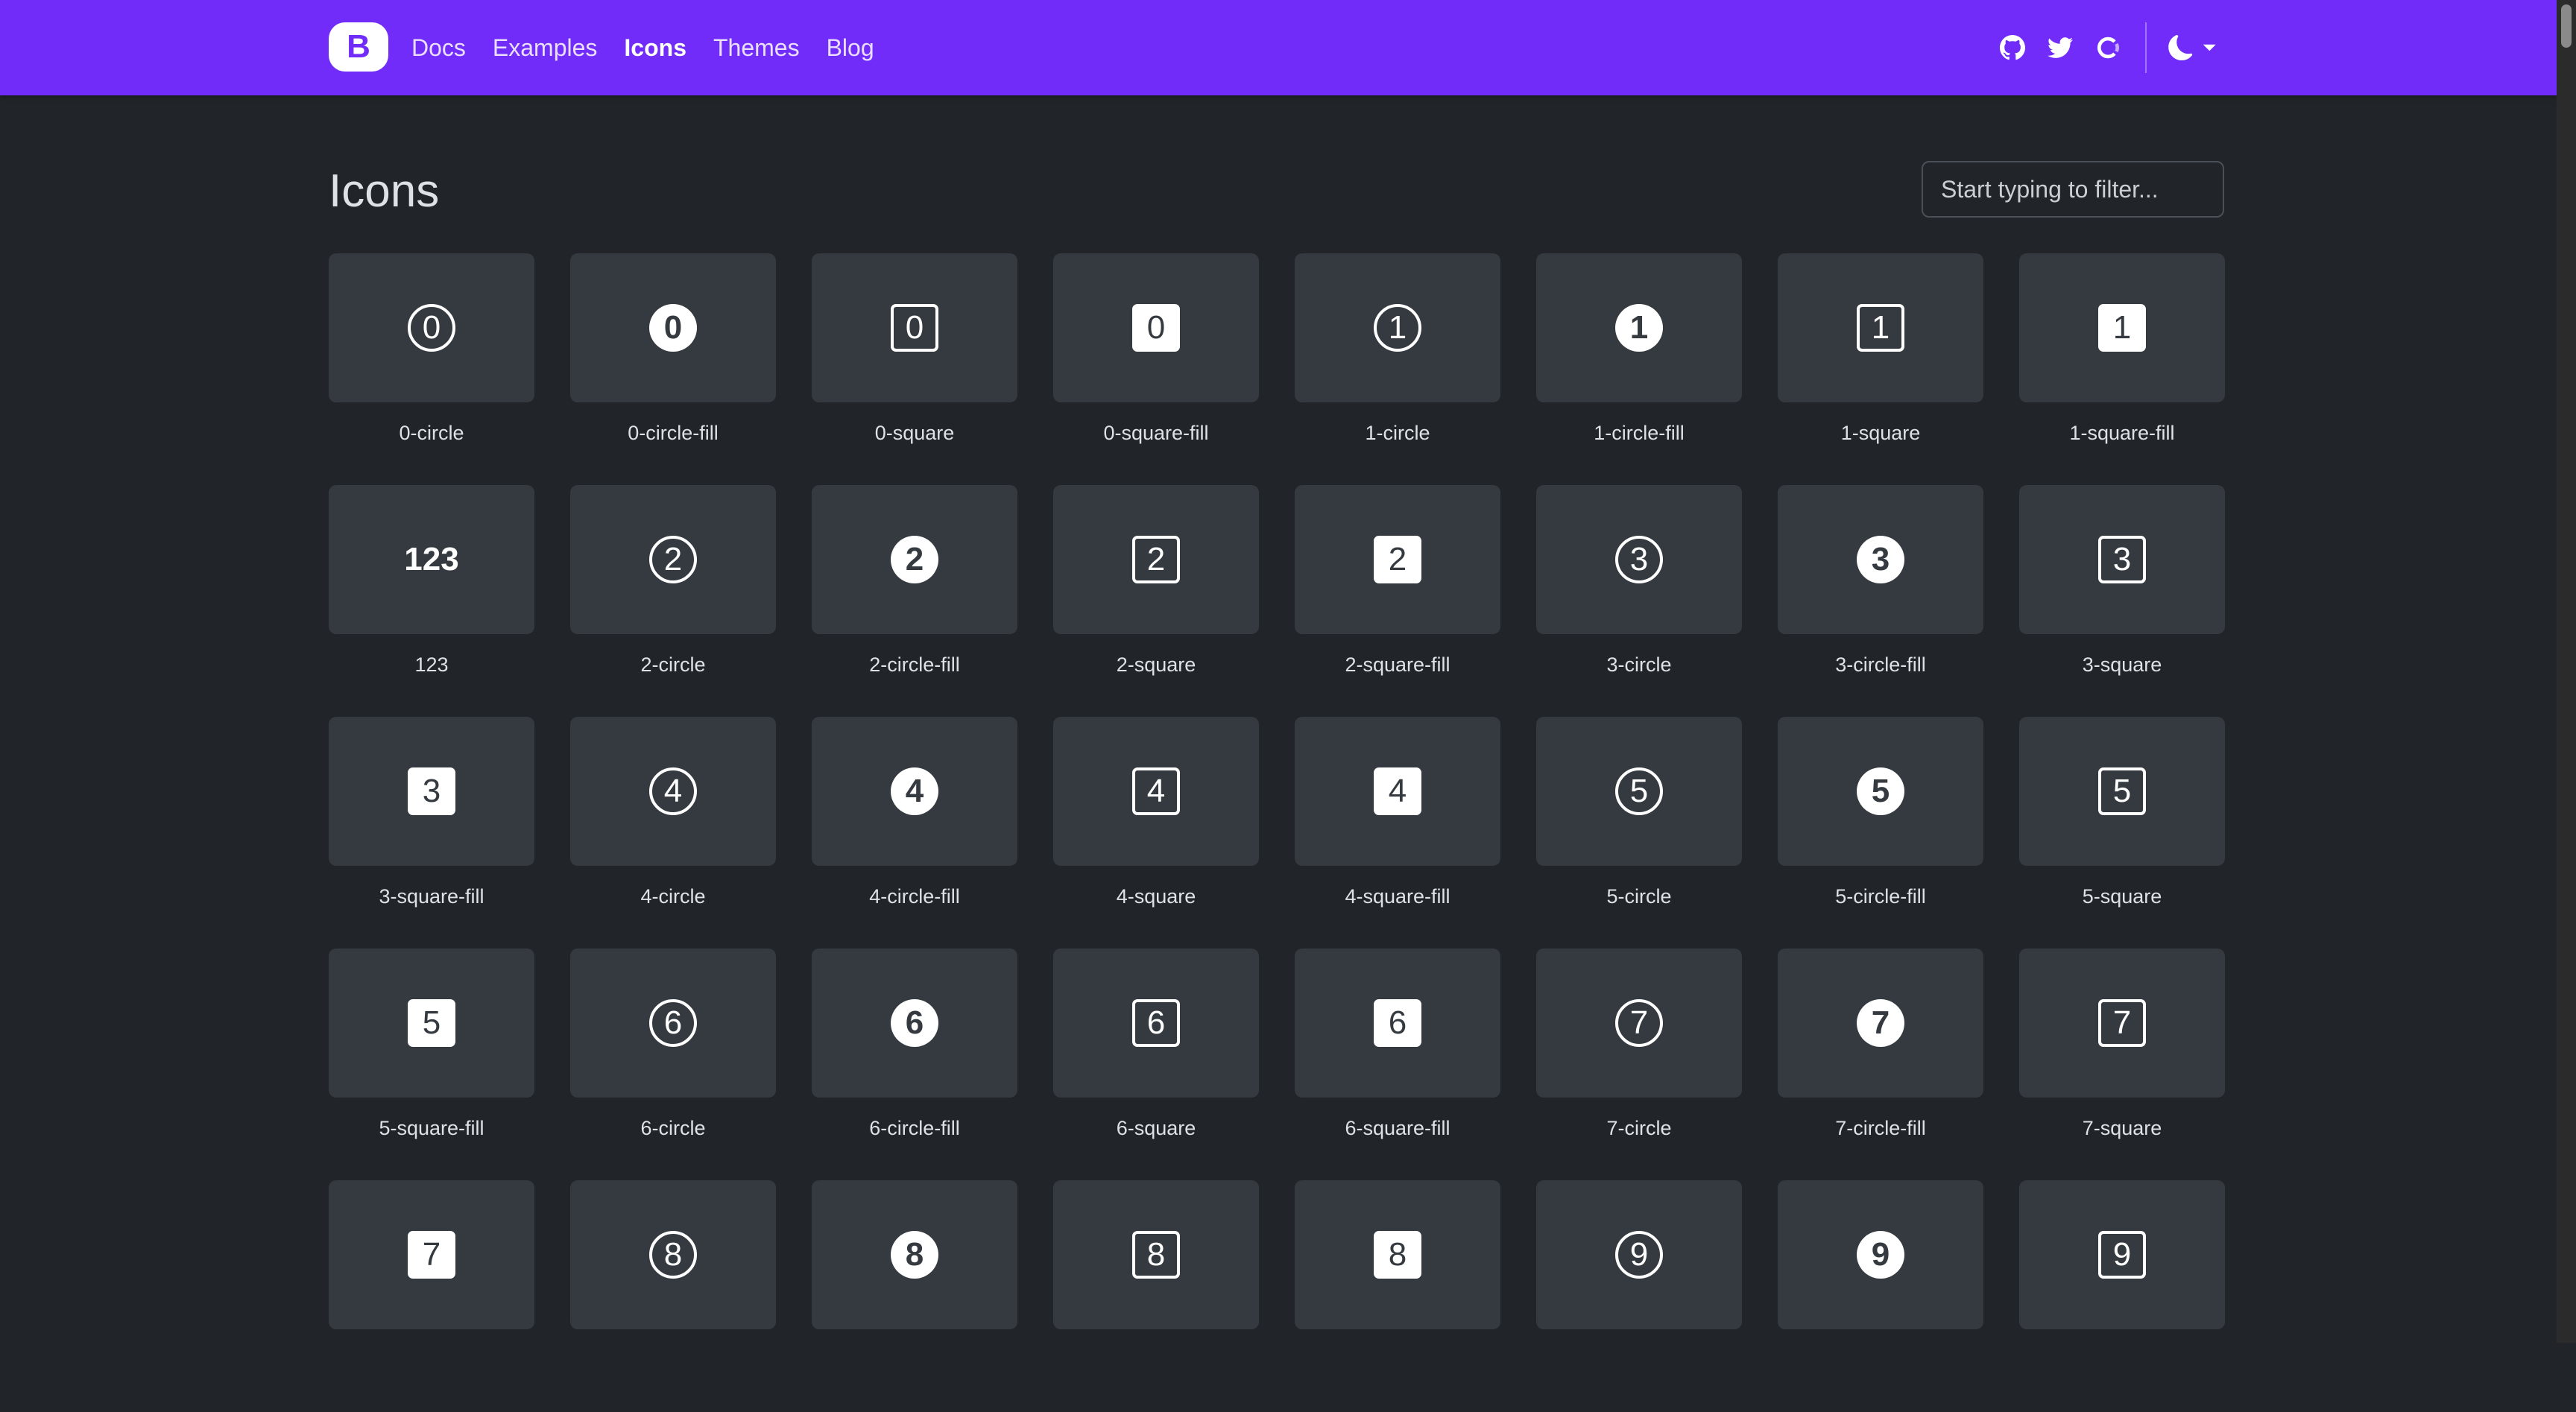 Image resolution: width=2576 pixels, height=1412 pixels. I want to click on icon-card: 1 1-circle, so click(1397, 369).